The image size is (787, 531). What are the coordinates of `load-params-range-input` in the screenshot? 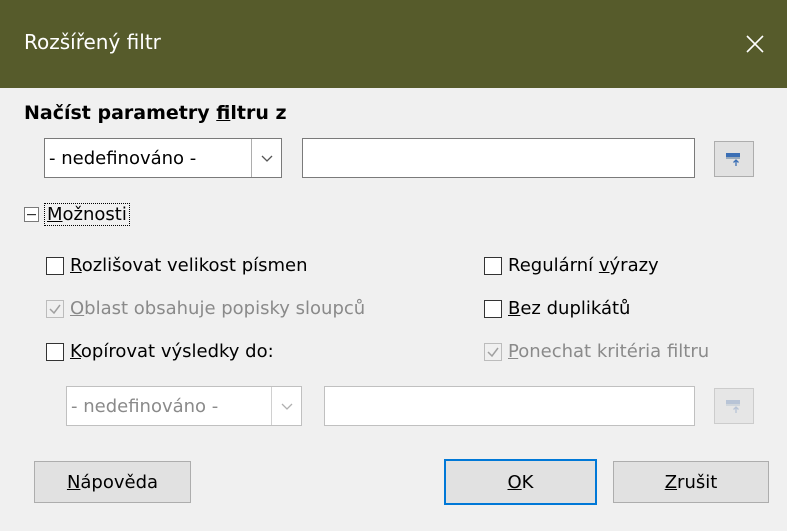 It's located at (498, 158).